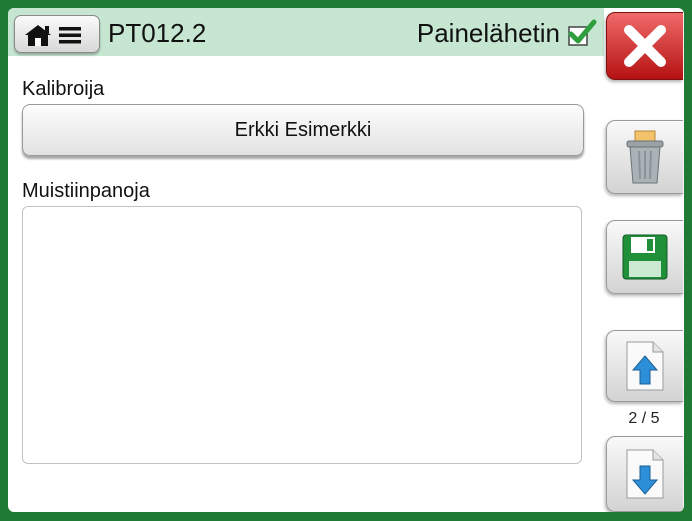  What do you see at coordinates (63, 89) in the screenshot?
I see `calibrator-label: Kalibroija` at bounding box center [63, 89].